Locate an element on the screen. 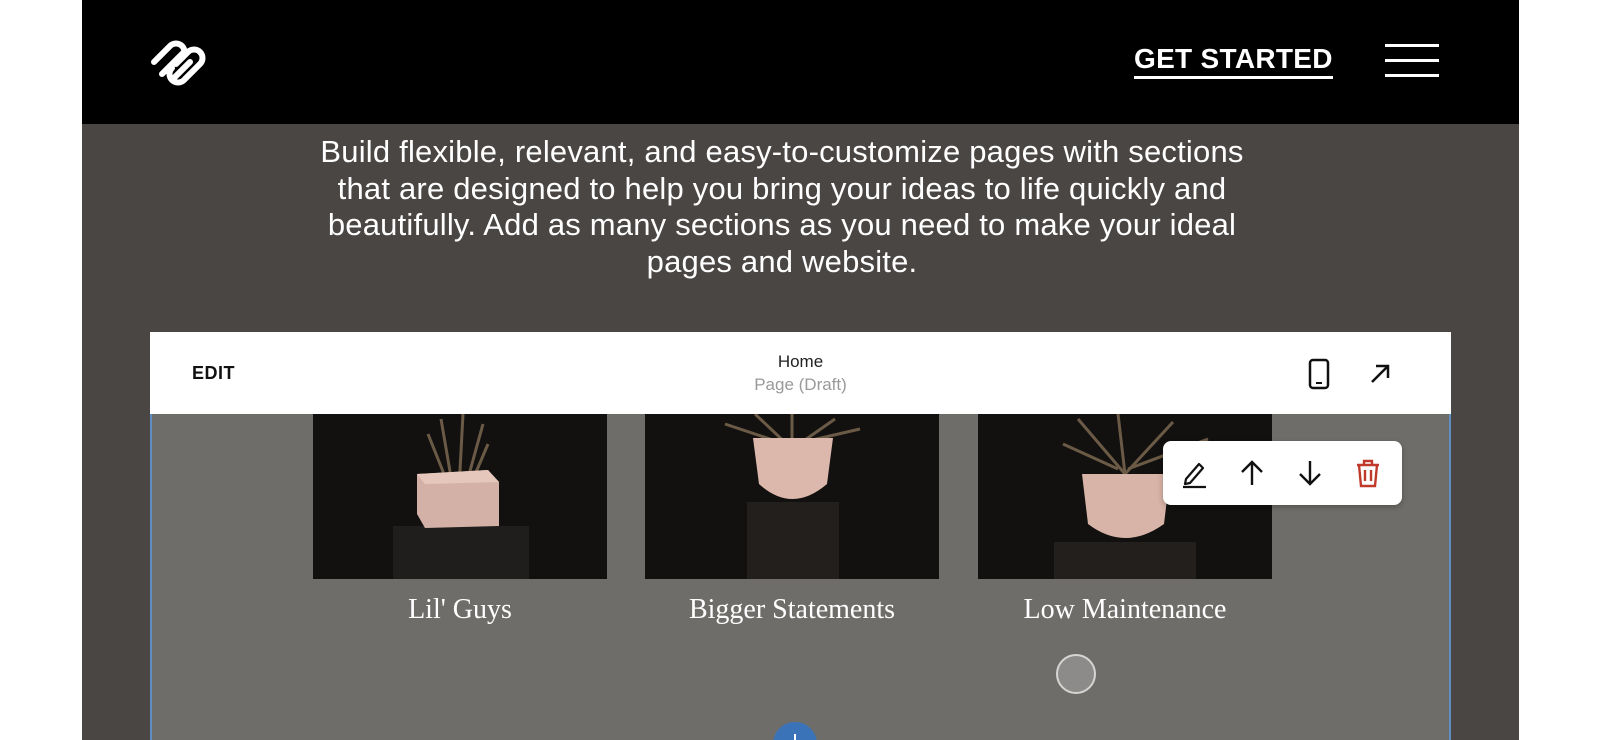  product-title: Bigger Statements is located at coordinates (792, 610).